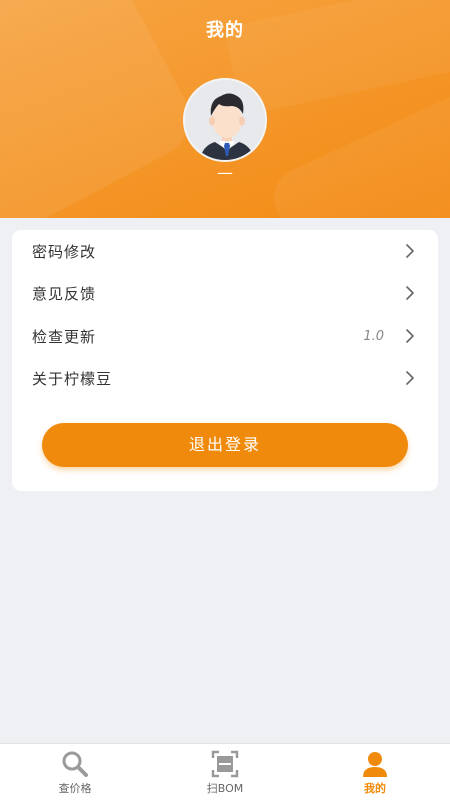 The image size is (450, 800). What do you see at coordinates (373, 336) in the screenshot?
I see `version-value: 1.0` at bounding box center [373, 336].